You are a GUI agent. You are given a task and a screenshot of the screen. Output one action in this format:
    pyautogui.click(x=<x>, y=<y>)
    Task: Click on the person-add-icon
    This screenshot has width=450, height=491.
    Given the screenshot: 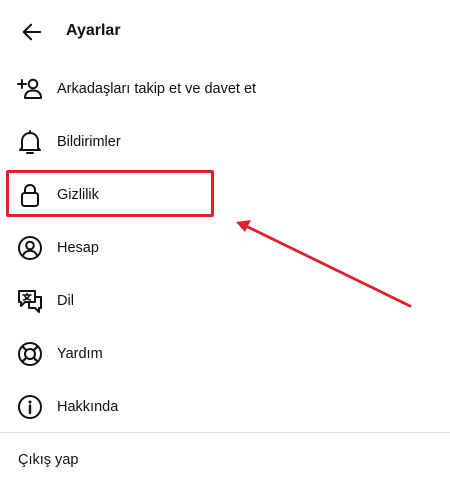 What is the action you would take?
    pyautogui.click(x=30, y=89)
    